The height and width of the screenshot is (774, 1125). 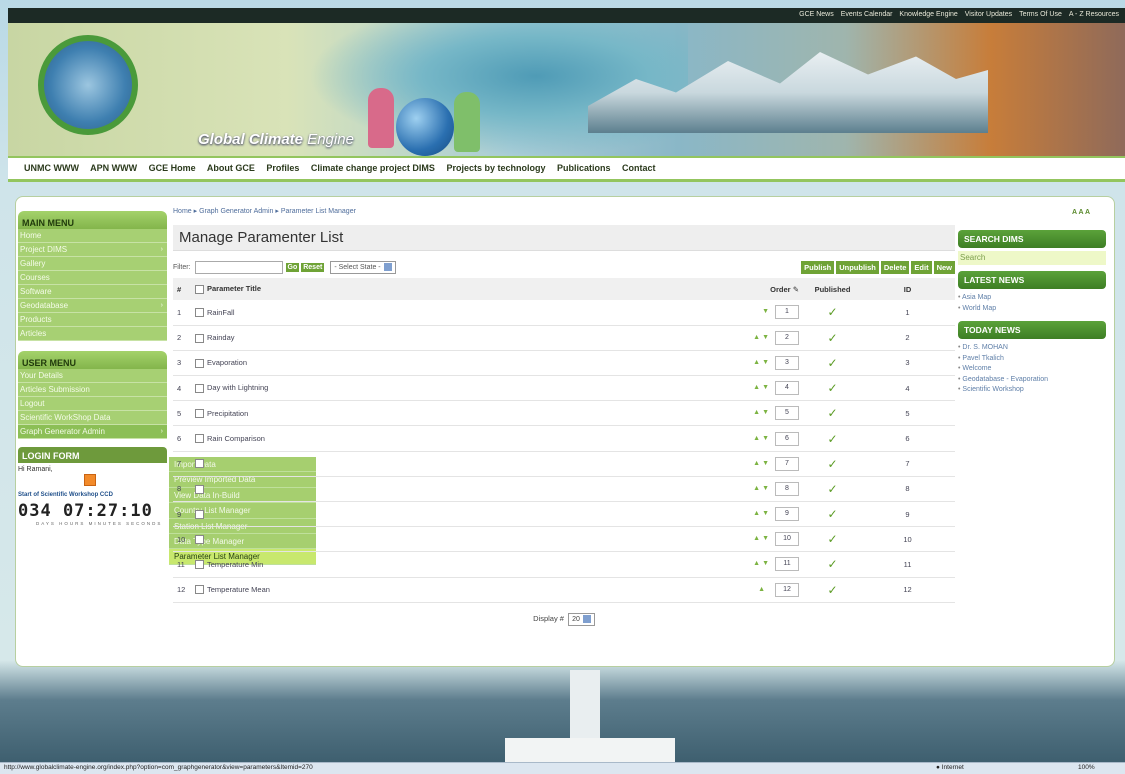 I want to click on order-input: 1, so click(x=787, y=312).